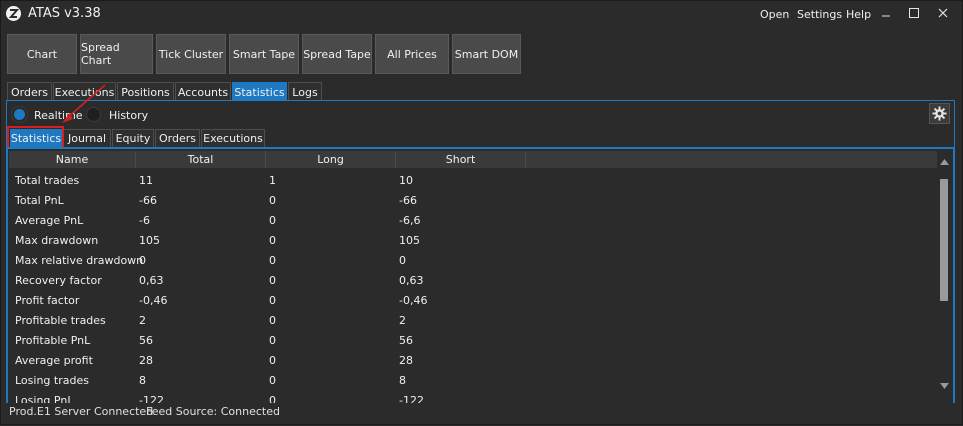 This screenshot has height=426, width=963. What do you see at coordinates (146, 360) in the screenshot?
I see `table-cell-total: 28` at bounding box center [146, 360].